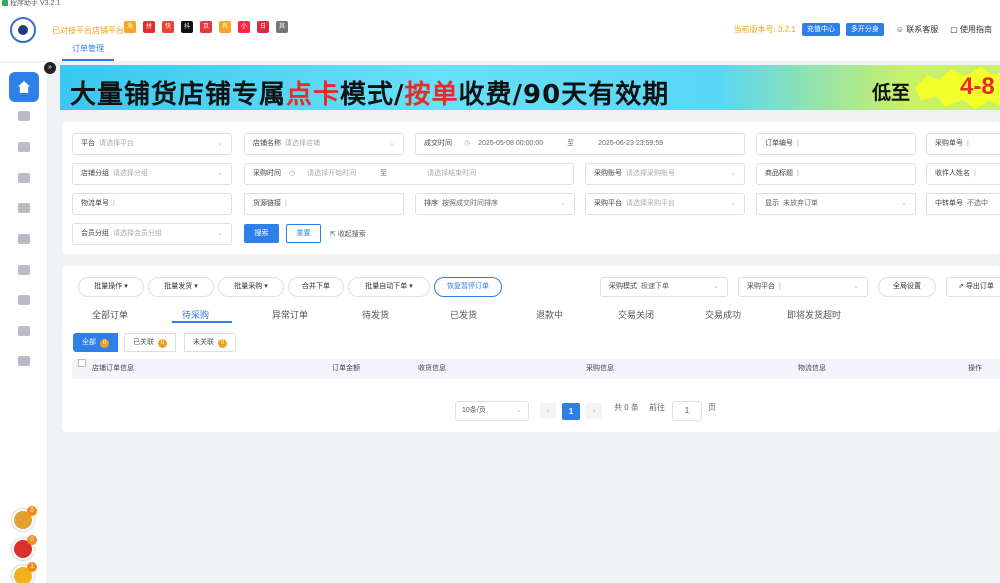 This screenshot has height=583, width=1000. Describe the element at coordinates (836, 174) in the screenshot. I see `item-title-input: 商品标题 |` at that location.